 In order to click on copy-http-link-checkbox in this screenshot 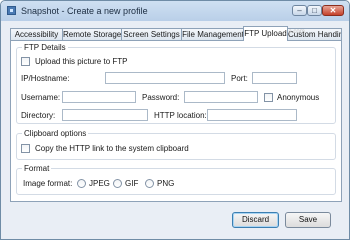, I will do `click(25, 148)`.